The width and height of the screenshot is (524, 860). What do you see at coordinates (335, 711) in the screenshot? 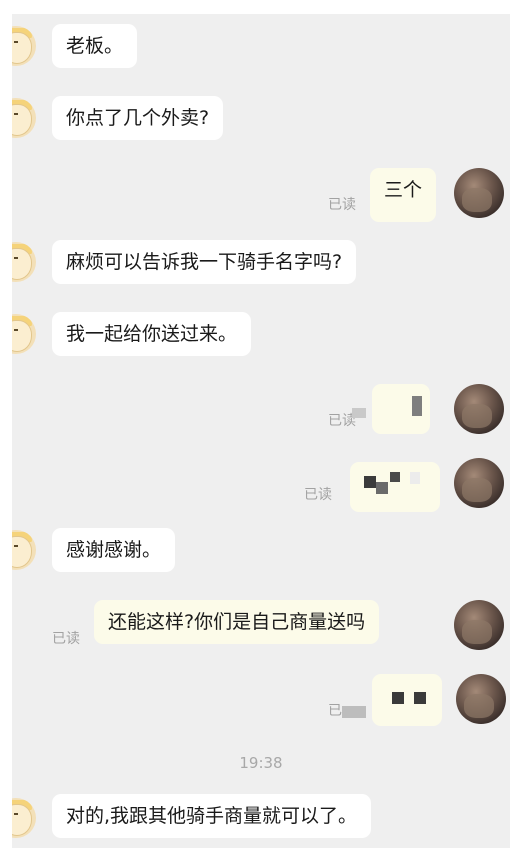
I see `read-status: 已` at bounding box center [335, 711].